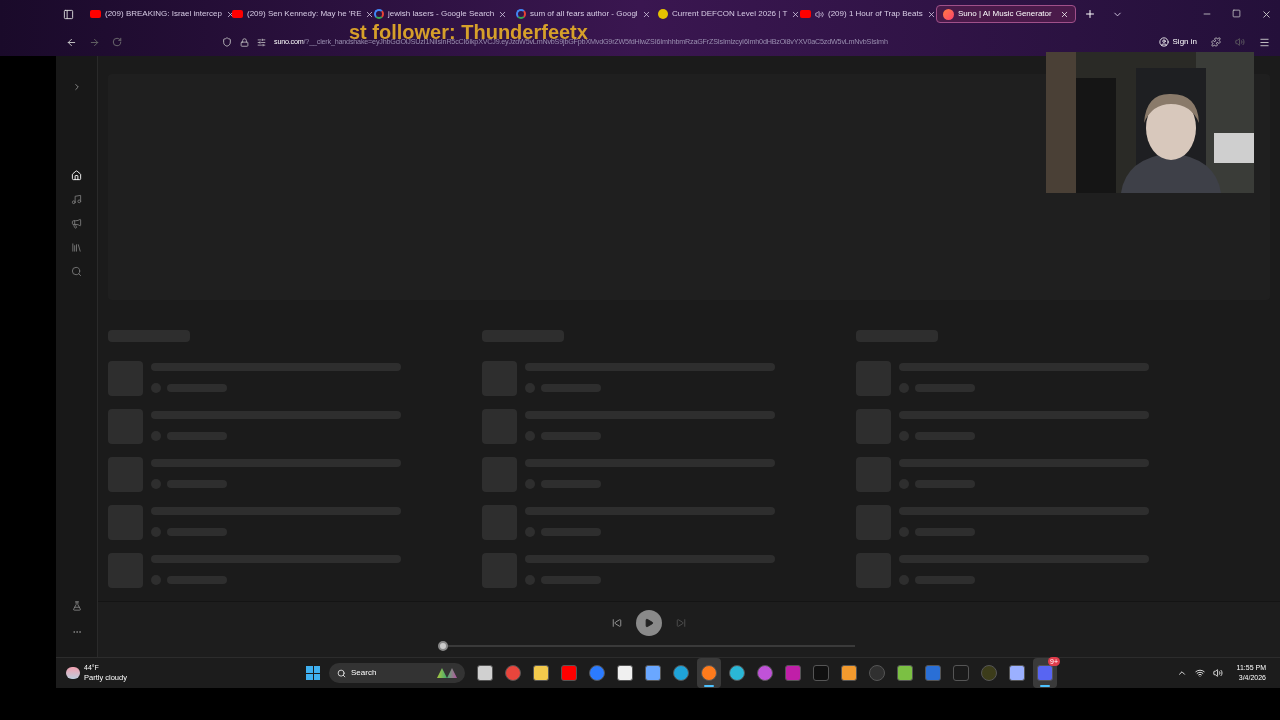 The width and height of the screenshot is (1280, 720). I want to click on tab-title: (209) Sen Kennedy: May he 'RE, so click(304, 14).